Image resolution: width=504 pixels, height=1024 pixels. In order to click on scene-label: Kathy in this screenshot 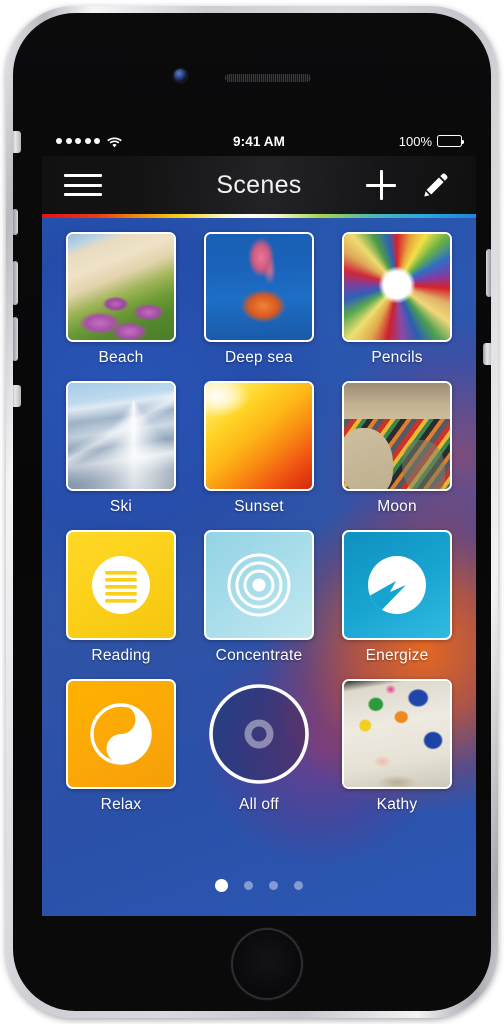, I will do `click(397, 804)`.